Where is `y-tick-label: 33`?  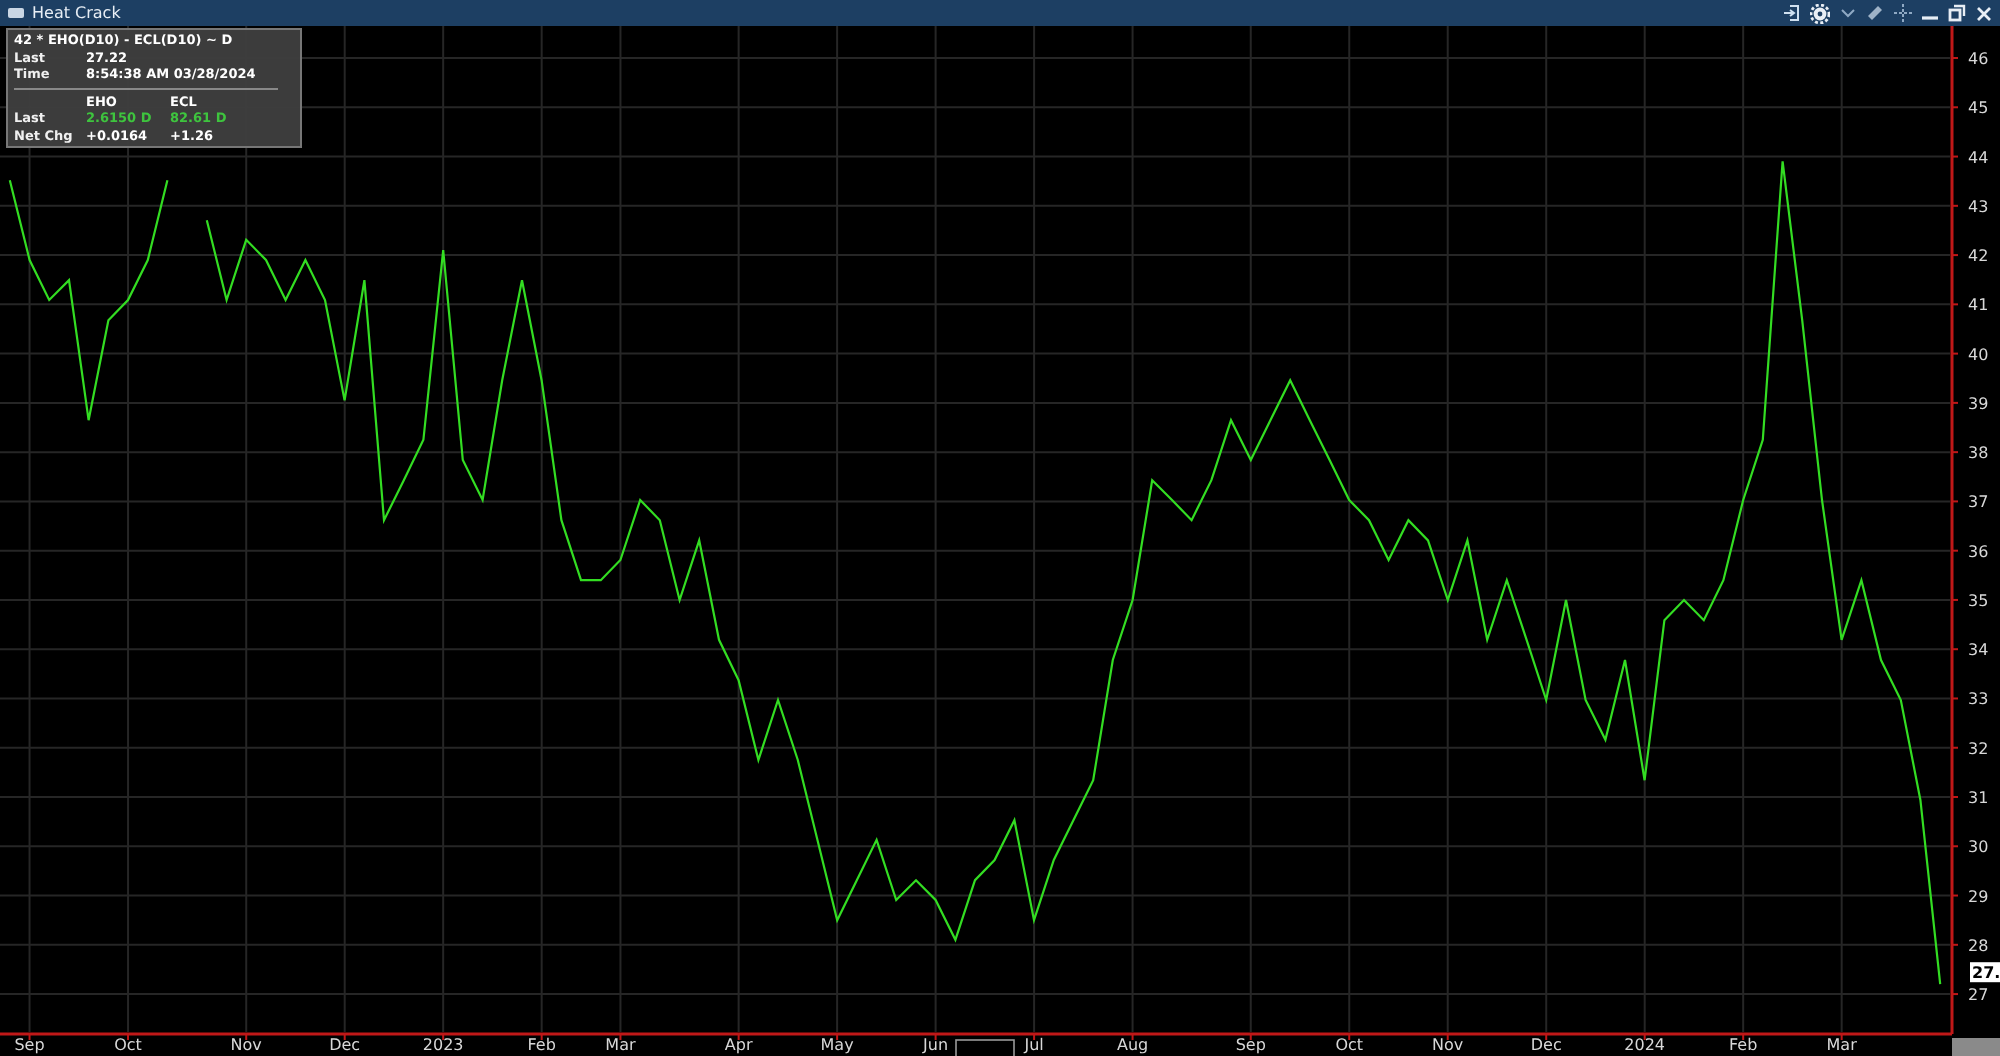 y-tick-label: 33 is located at coordinates (1978, 699).